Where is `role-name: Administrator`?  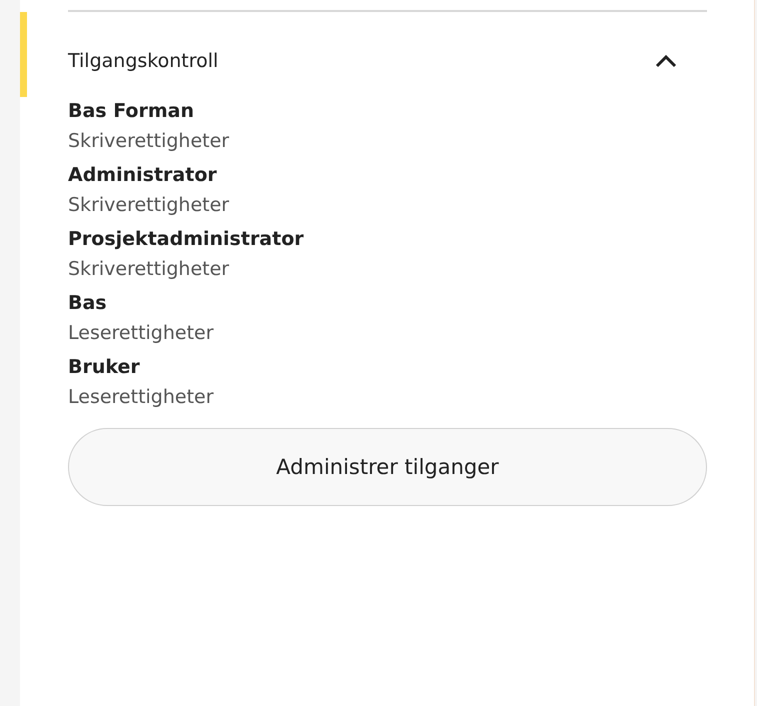
role-name: Administrator is located at coordinates (143, 175).